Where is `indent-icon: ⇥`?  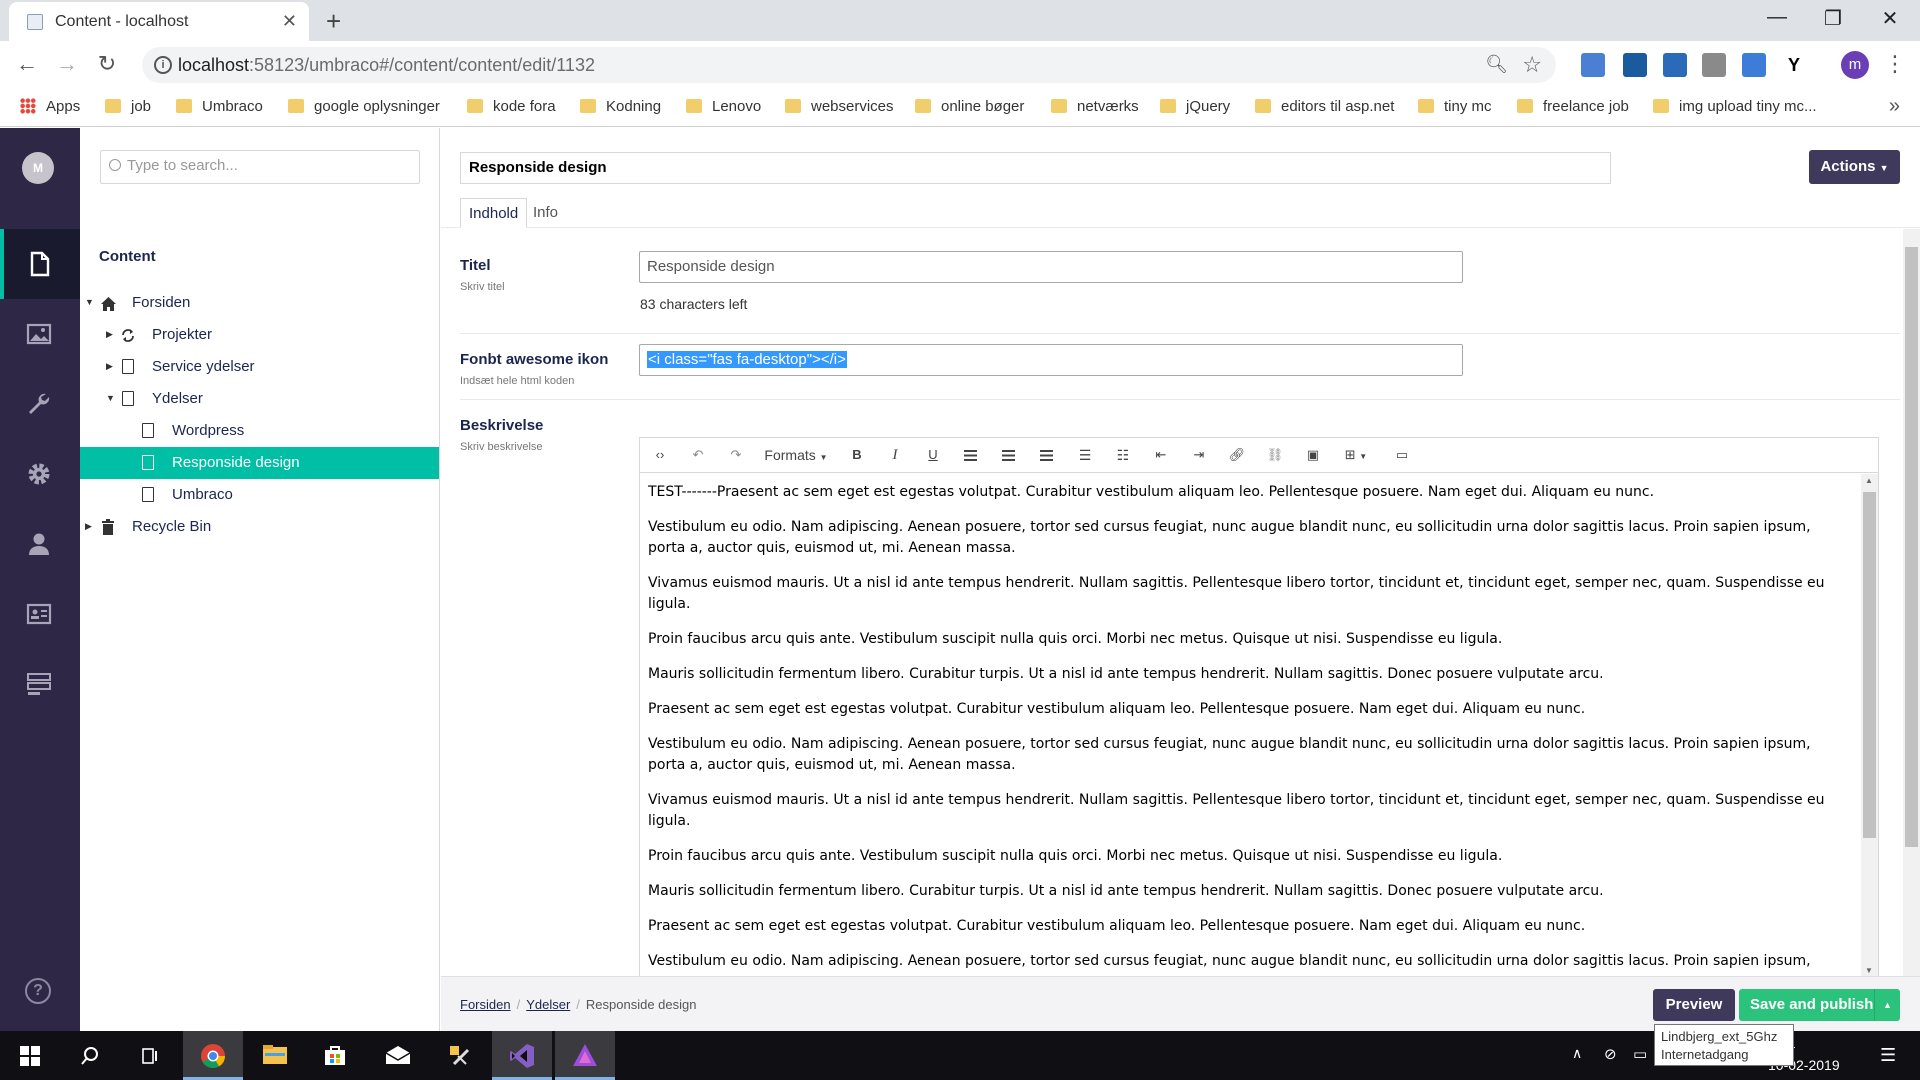 indent-icon: ⇥ is located at coordinates (1199, 455).